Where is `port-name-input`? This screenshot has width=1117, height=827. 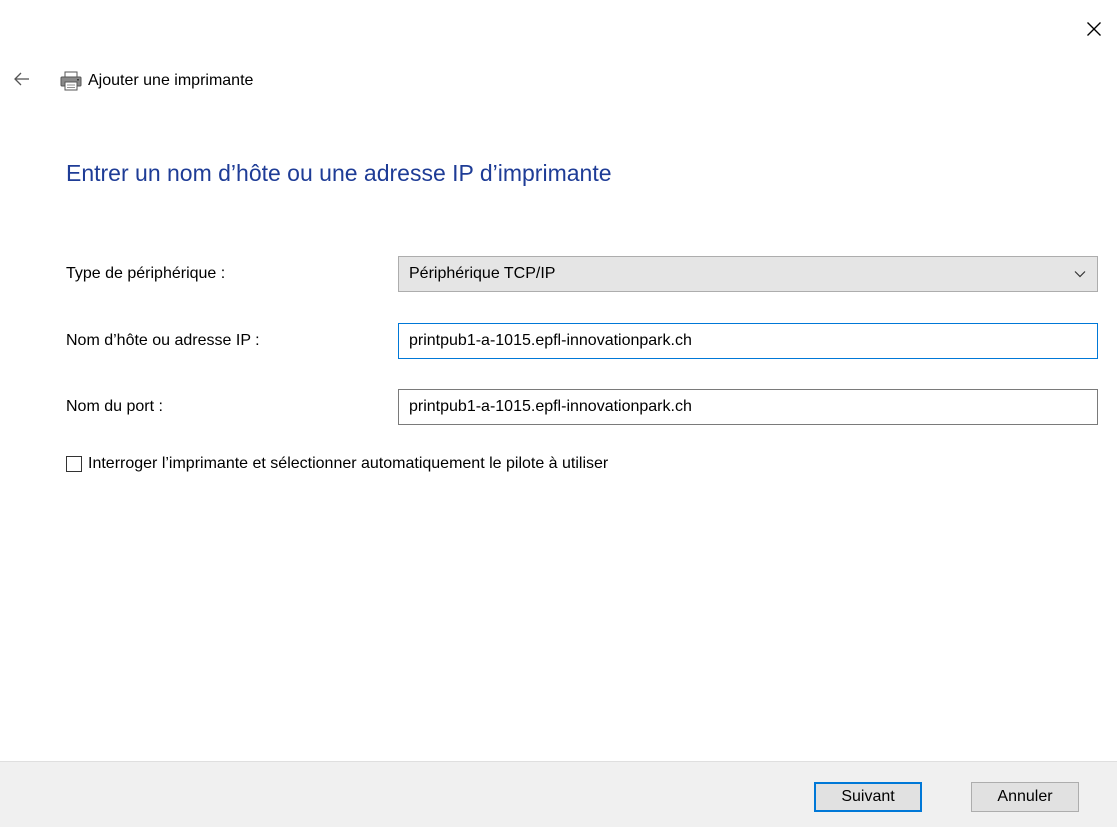
port-name-input is located at coordinates (748, 407).